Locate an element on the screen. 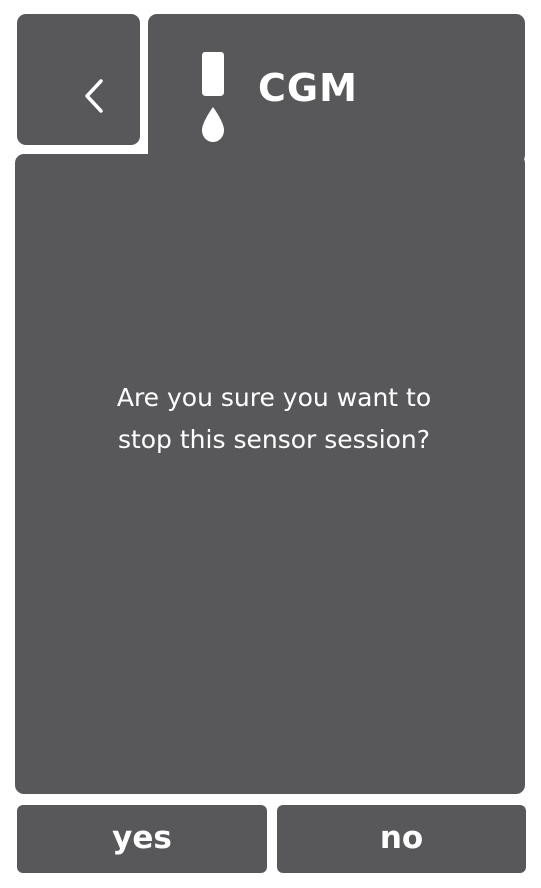  cgm-sensor-drop-icon is located at coordinates (213, 97).